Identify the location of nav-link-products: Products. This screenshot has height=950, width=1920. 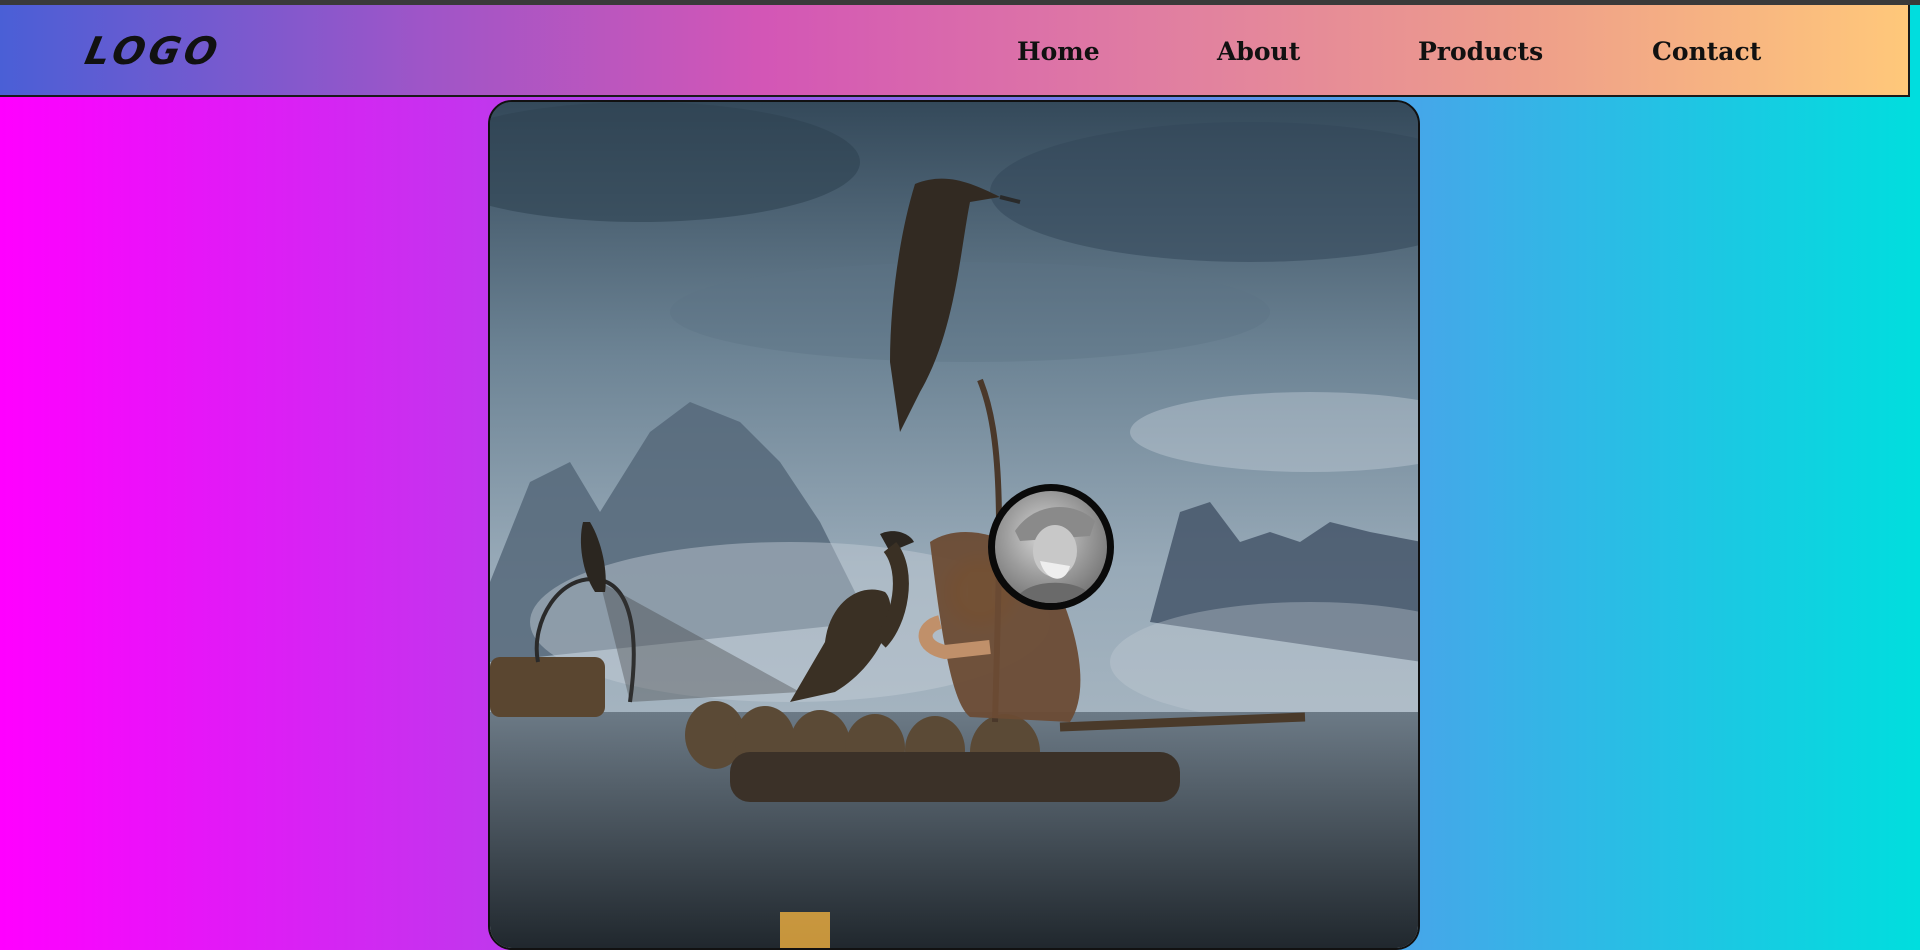
(1480, 51).